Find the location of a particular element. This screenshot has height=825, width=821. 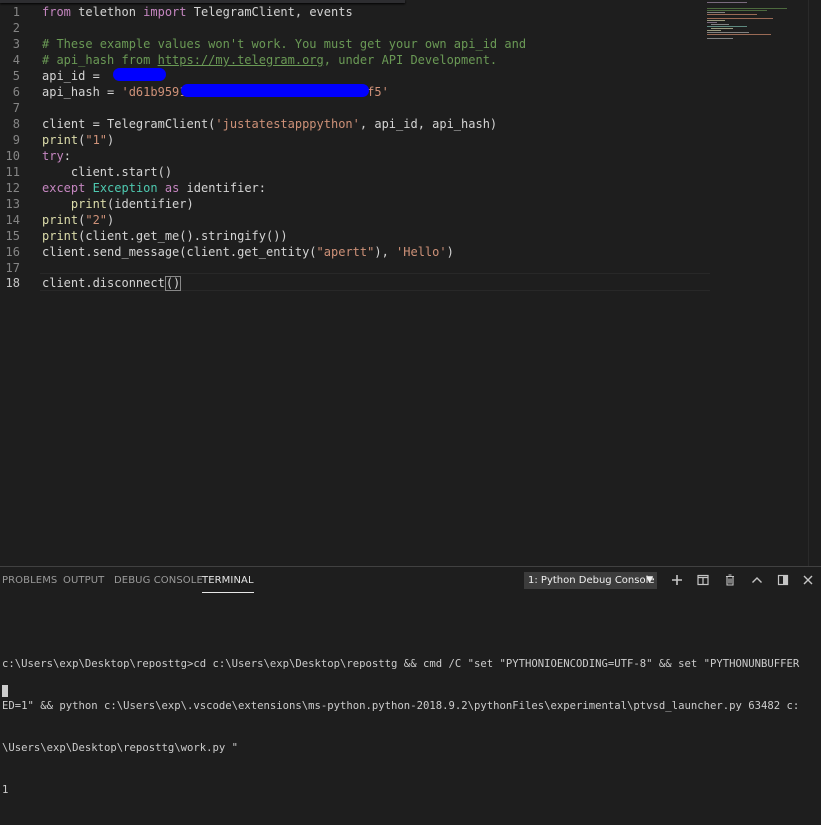

editor-tab-strip is located at coordinates (202, 1).